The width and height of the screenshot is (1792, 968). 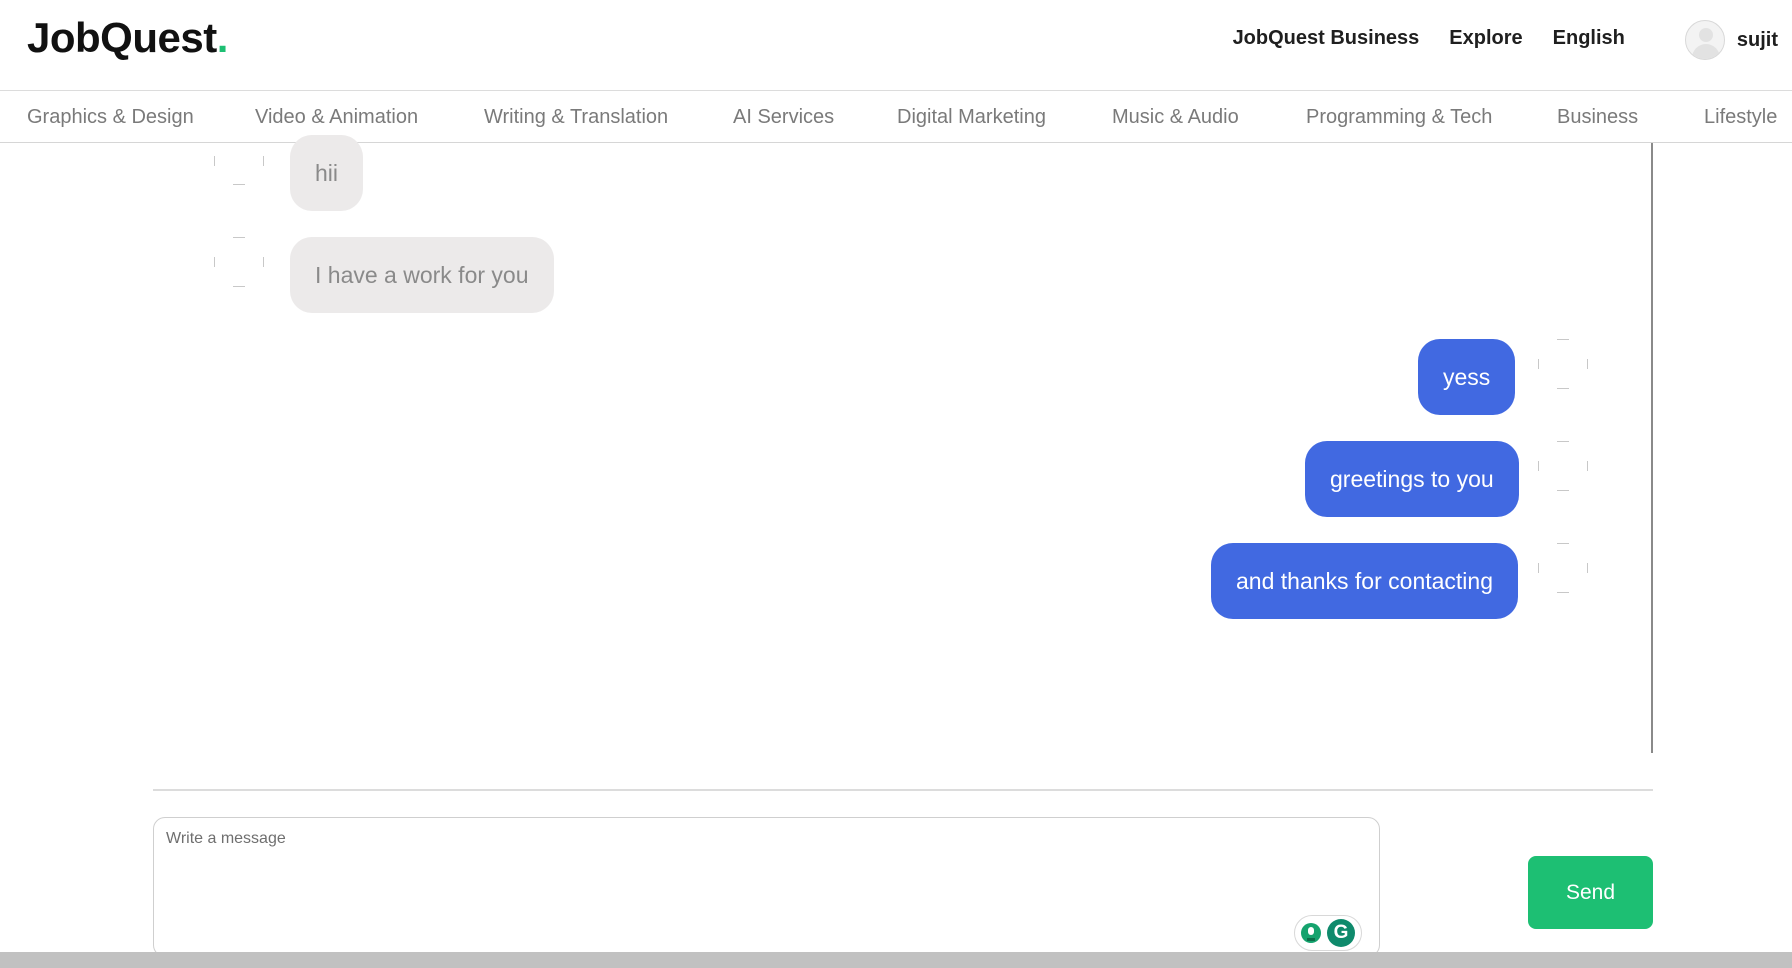 I want to click on message-text: greetings to you, so click(x=1412, y=478).